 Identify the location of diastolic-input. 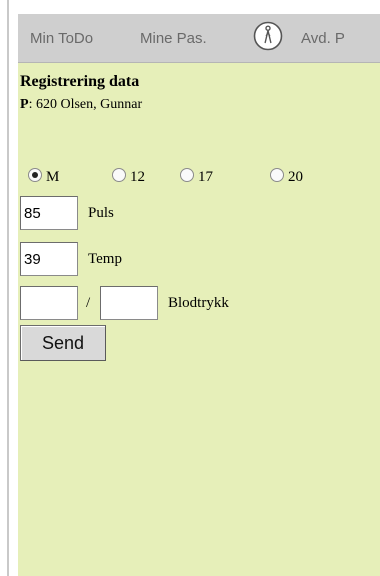
(129, 303).